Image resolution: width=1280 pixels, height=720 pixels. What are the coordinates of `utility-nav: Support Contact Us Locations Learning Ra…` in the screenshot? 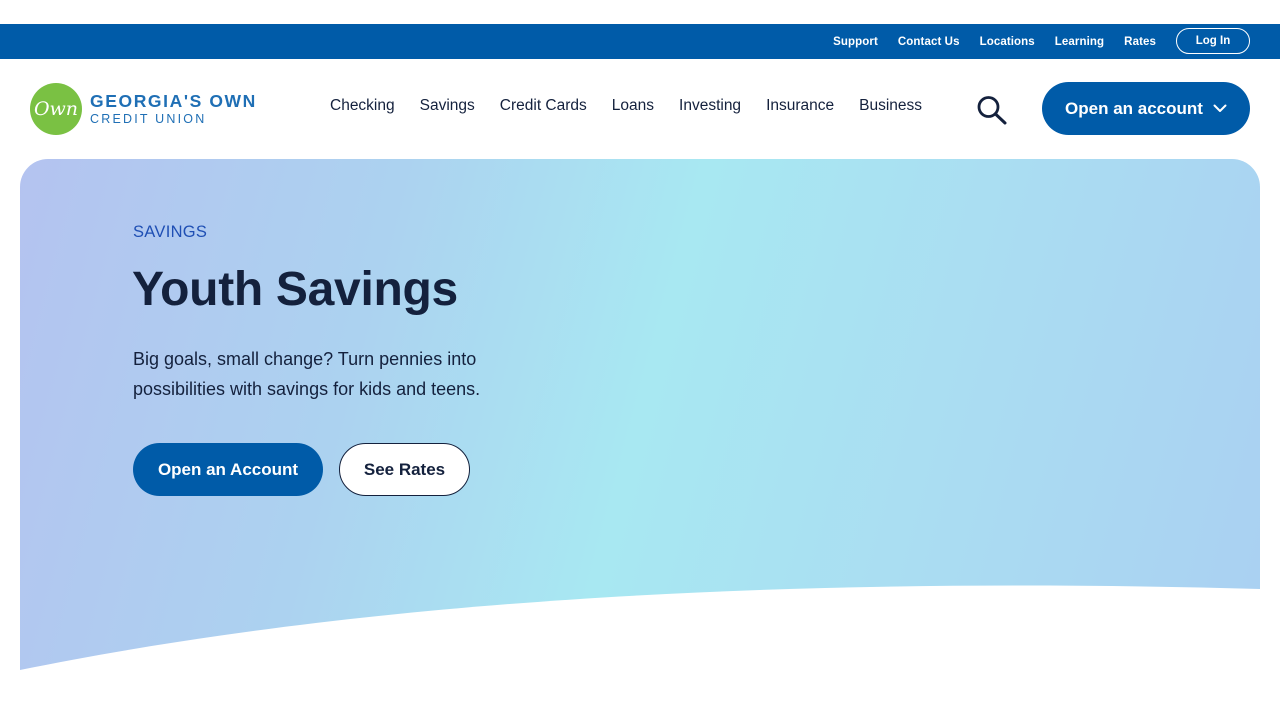 It's located at (984, 41).